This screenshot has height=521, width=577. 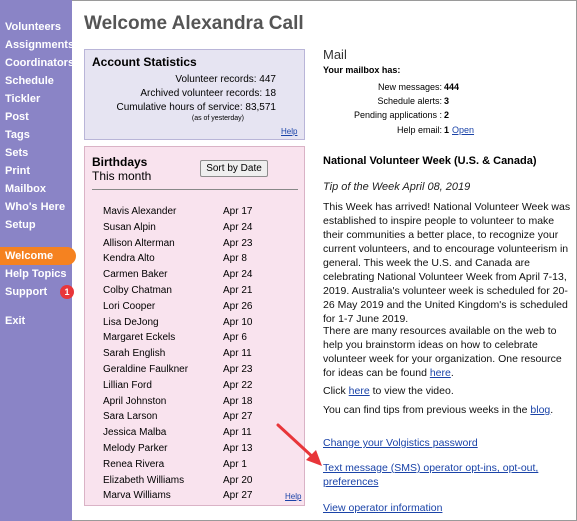 What do you see at coordinates (409, 87) in the screenshot?
I see `mail-label: New messages:` at bounding box center [409, 87].